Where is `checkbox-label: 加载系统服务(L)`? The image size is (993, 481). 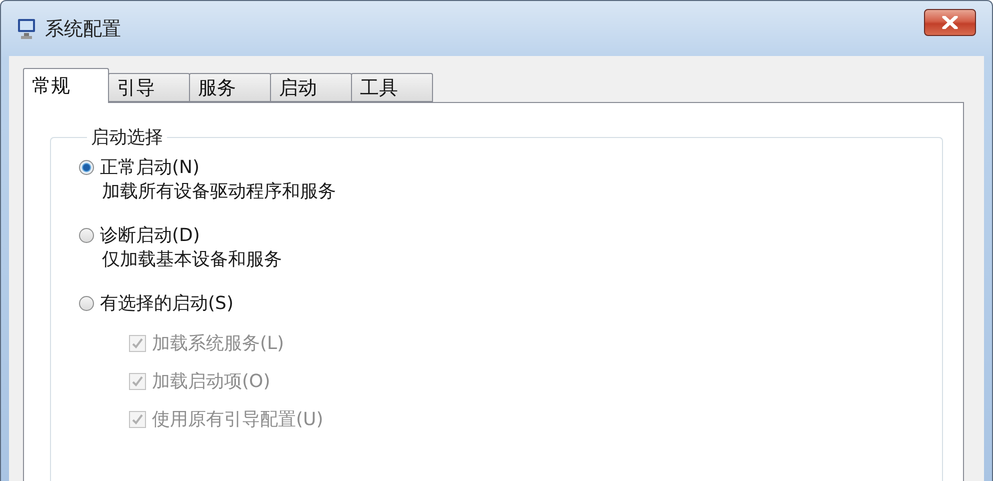 checkbox-label: 加载系统服务(L) is located at coordinates (218, 343).